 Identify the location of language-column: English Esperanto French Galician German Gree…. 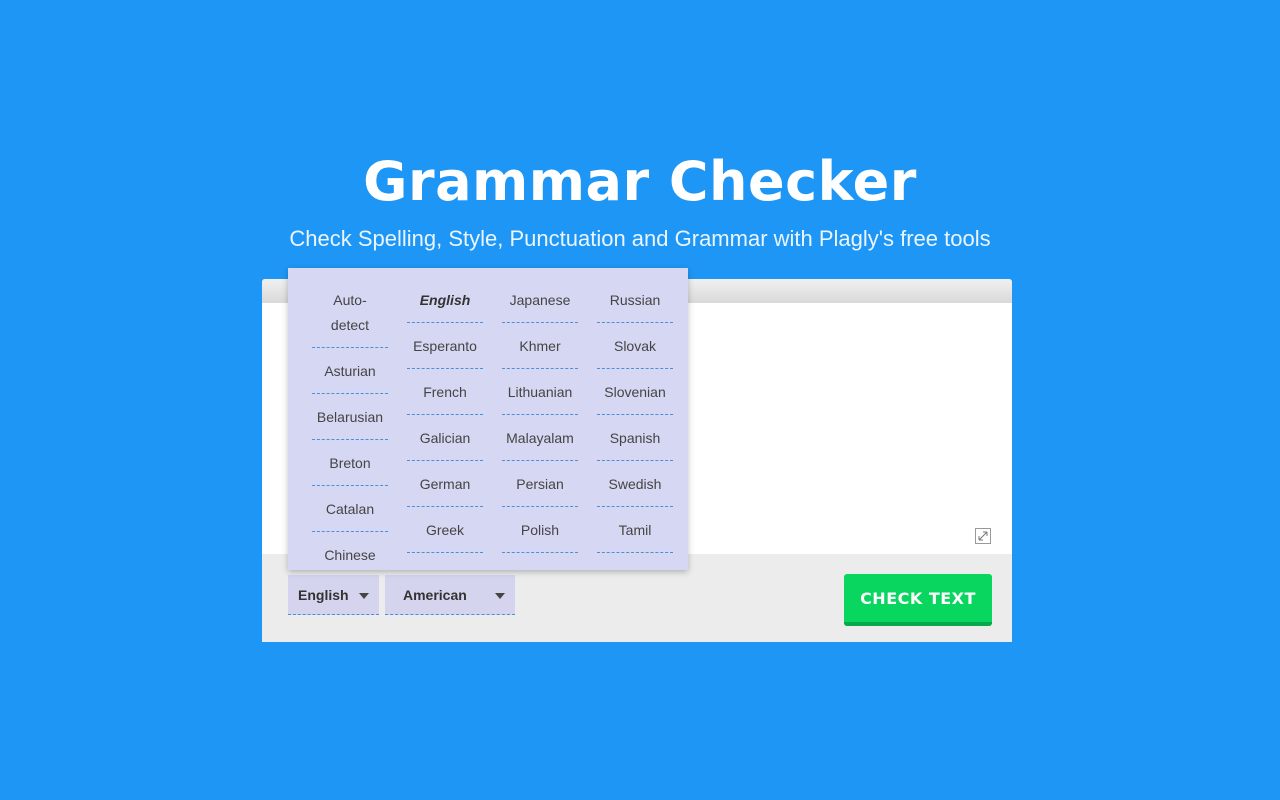
(445, 426).